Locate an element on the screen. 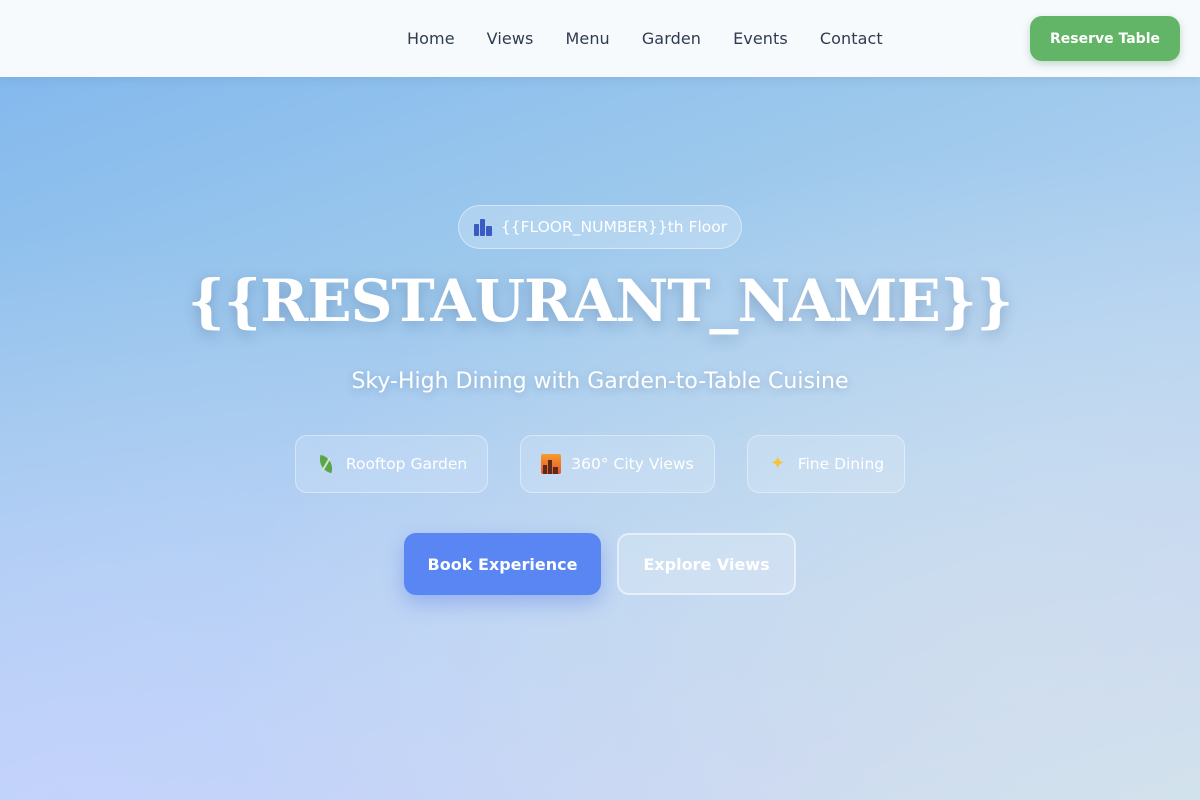  nav-link-garden: Garden is located at coordinates (671, 38).